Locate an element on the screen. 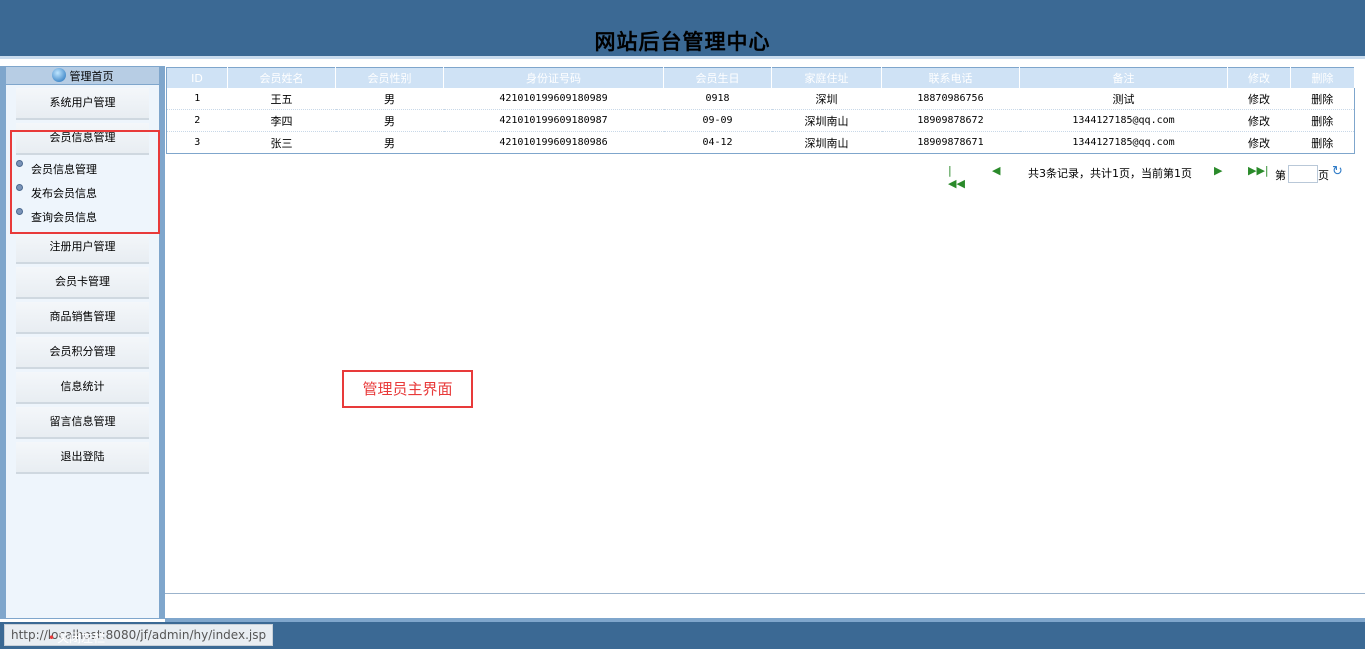 The image size is (1365, 649). close-left-panel: • 关闭左栏 is located at coordinates (76, 637).